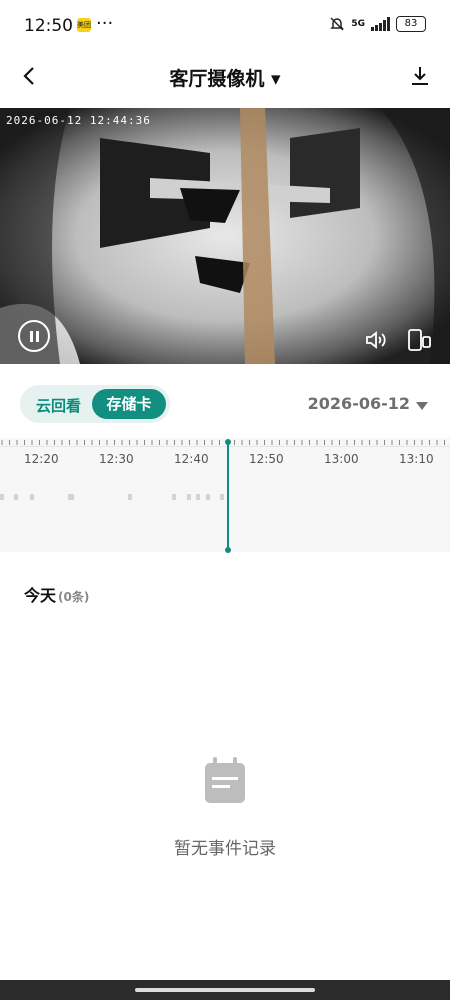 This screenshot has width=450, height=1000. I want to click on meituan-app-icon: 美团, so click(84, 25).